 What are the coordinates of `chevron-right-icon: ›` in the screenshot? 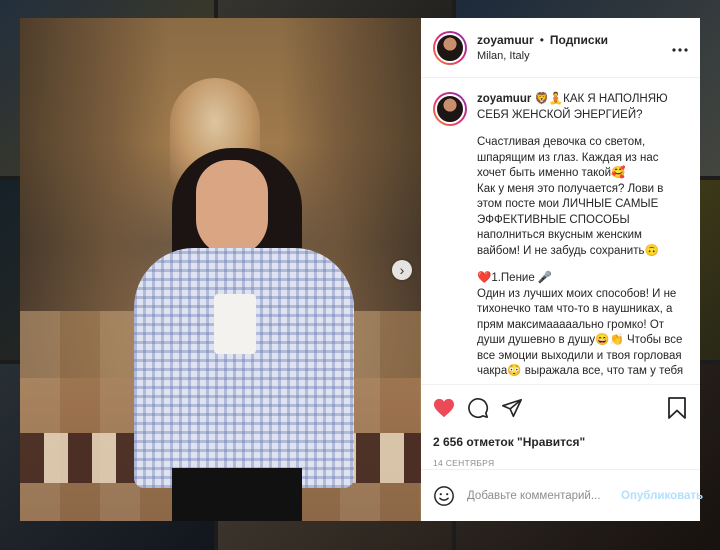 It's located at (402, 270).